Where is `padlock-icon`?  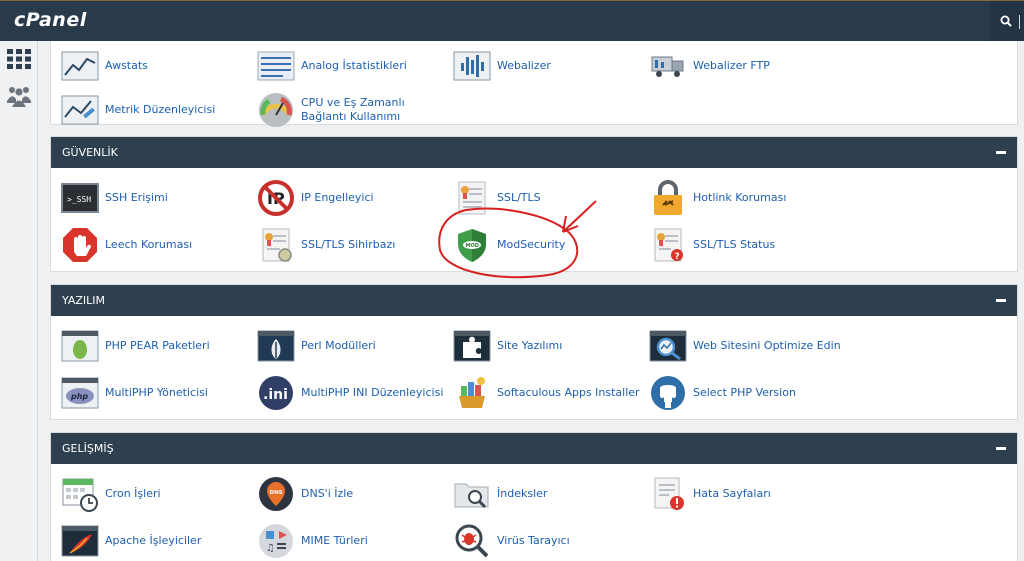 padlock-icon is located at coordinates (668, 198).